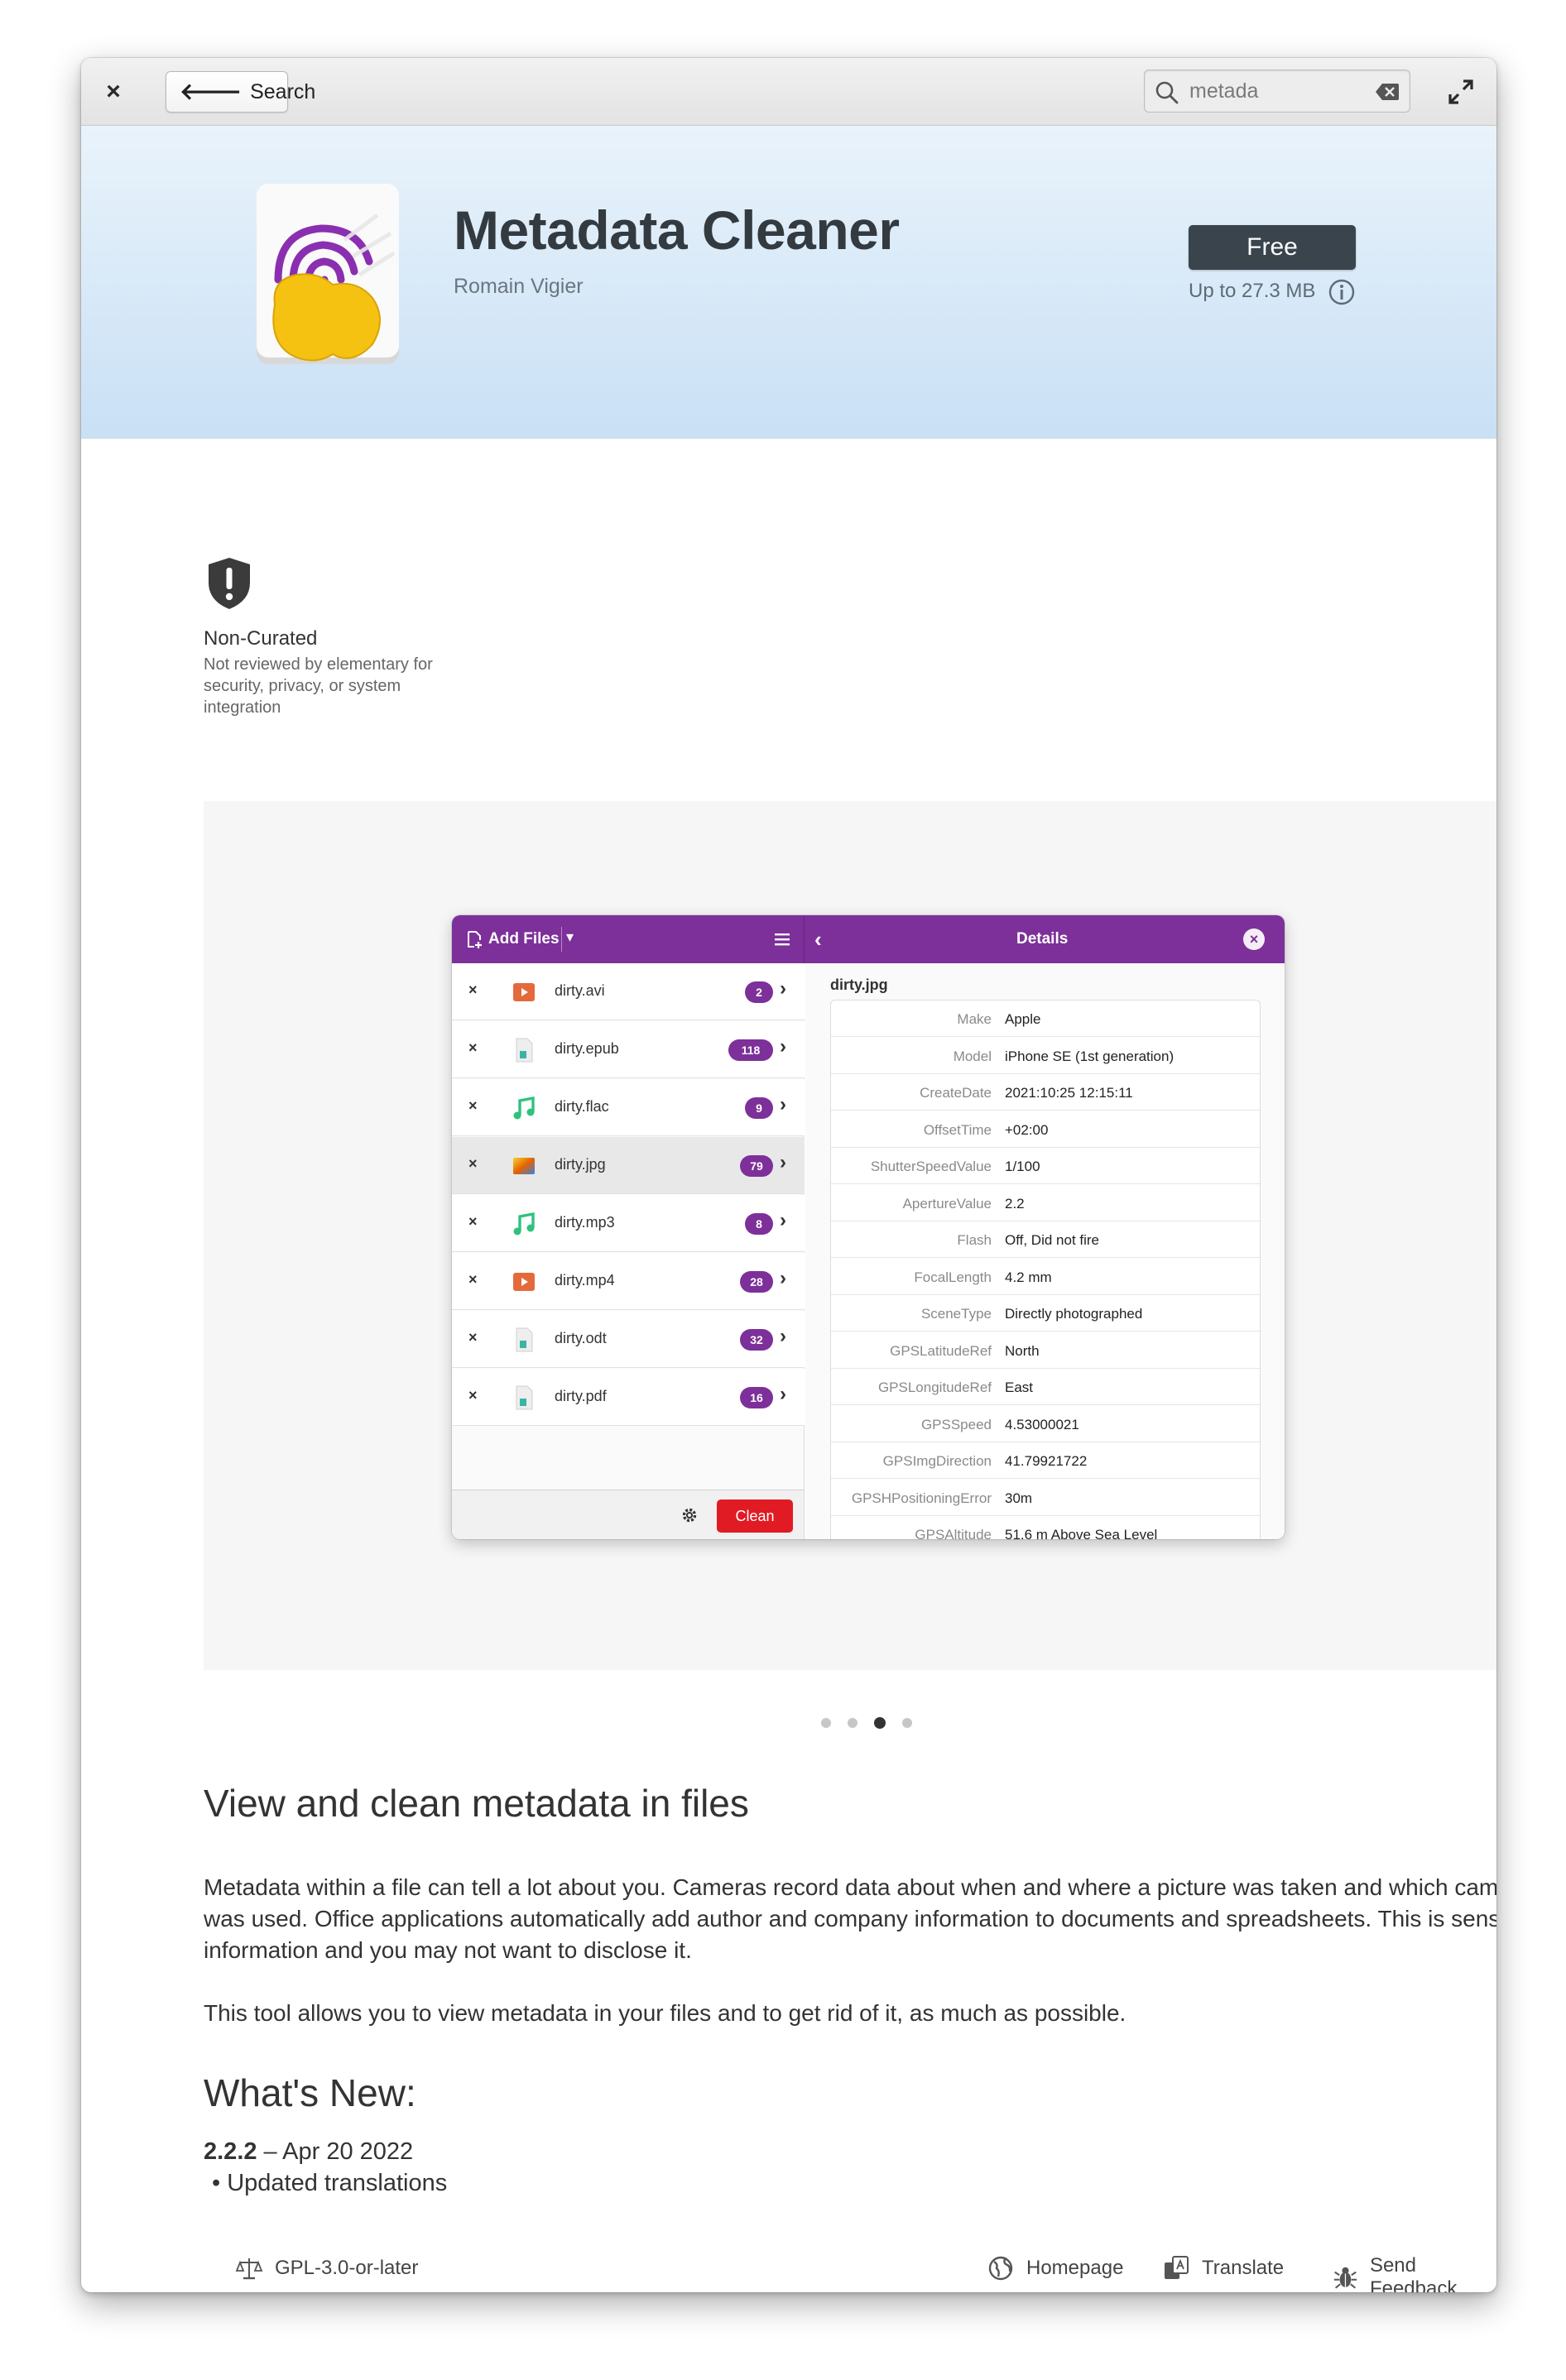 The height and width of the screenshot is (2380, 1566). I want to click on whats-new-title: What's New:, so click(310, 2092).